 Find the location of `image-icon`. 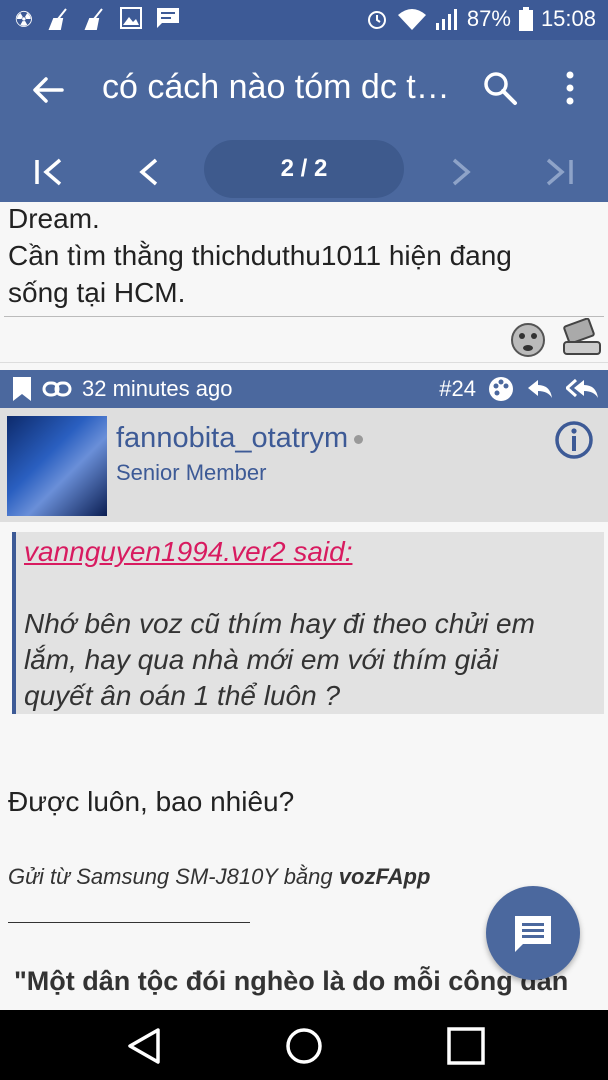

image-icon is located at coordinates (130, 18).